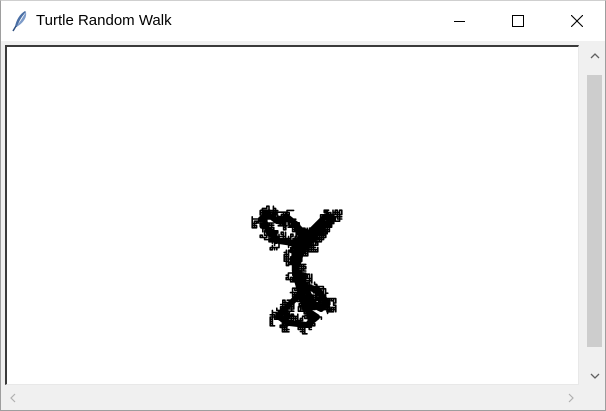  I want to click on scrollbar-corner, so click(594, 399).